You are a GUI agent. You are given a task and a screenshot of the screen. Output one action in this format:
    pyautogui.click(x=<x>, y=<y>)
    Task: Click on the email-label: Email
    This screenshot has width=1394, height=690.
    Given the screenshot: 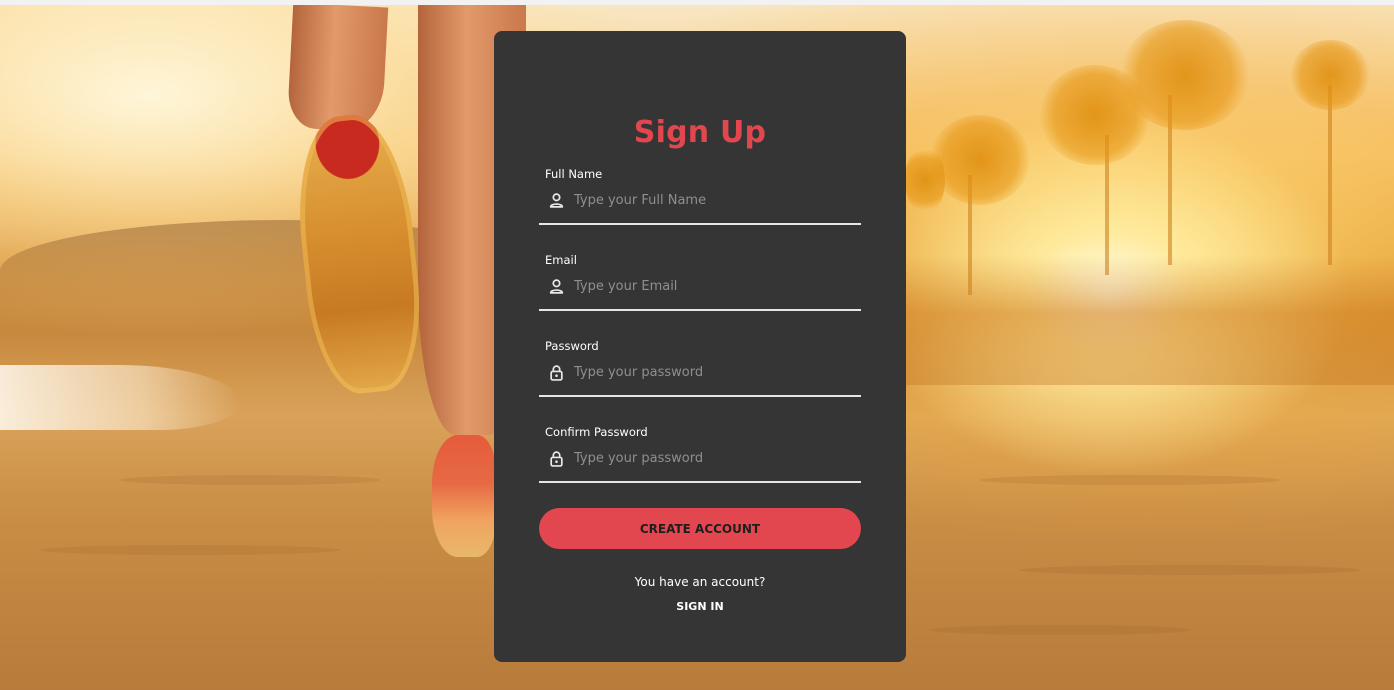 What is the action you would take?
    pyautogui.click(x=561, y=260)
    